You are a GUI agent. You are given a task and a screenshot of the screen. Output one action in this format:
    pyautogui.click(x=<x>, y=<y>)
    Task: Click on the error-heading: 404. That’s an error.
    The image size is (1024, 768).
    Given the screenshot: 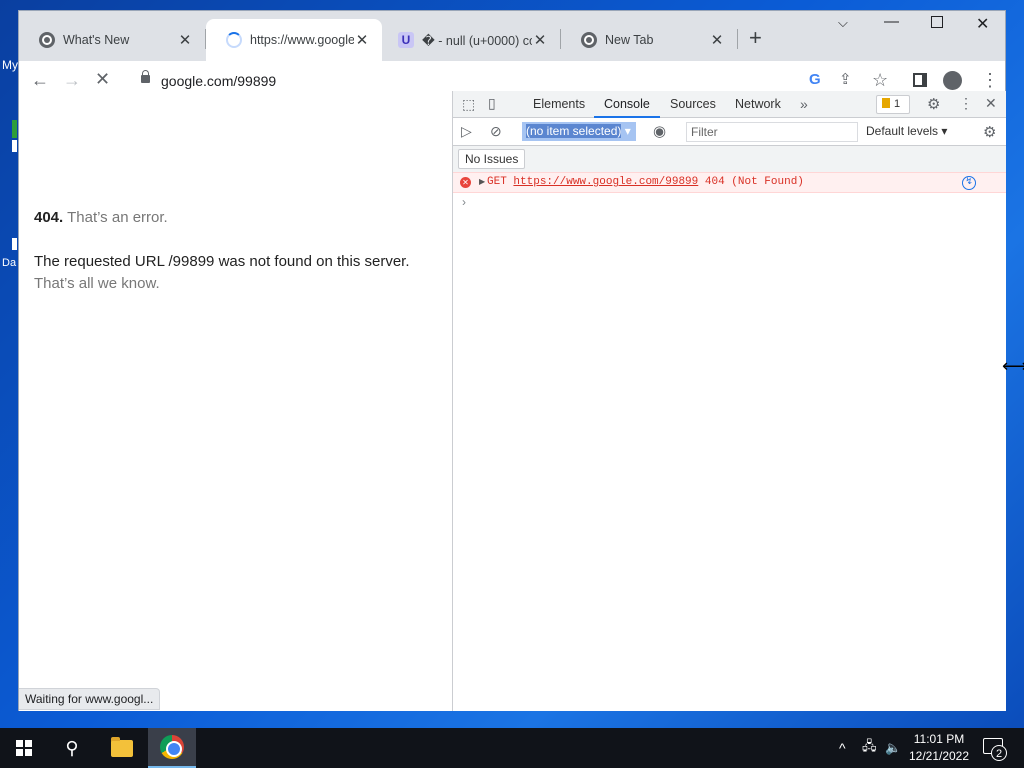 What is the action you would take?
    pyautogui.click(x=101, y=217)
    